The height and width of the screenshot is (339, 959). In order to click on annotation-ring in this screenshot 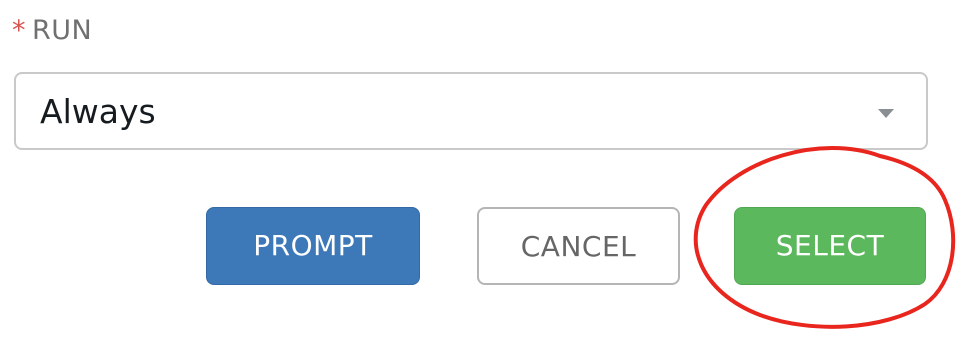, I will do `click(824, 237)`.